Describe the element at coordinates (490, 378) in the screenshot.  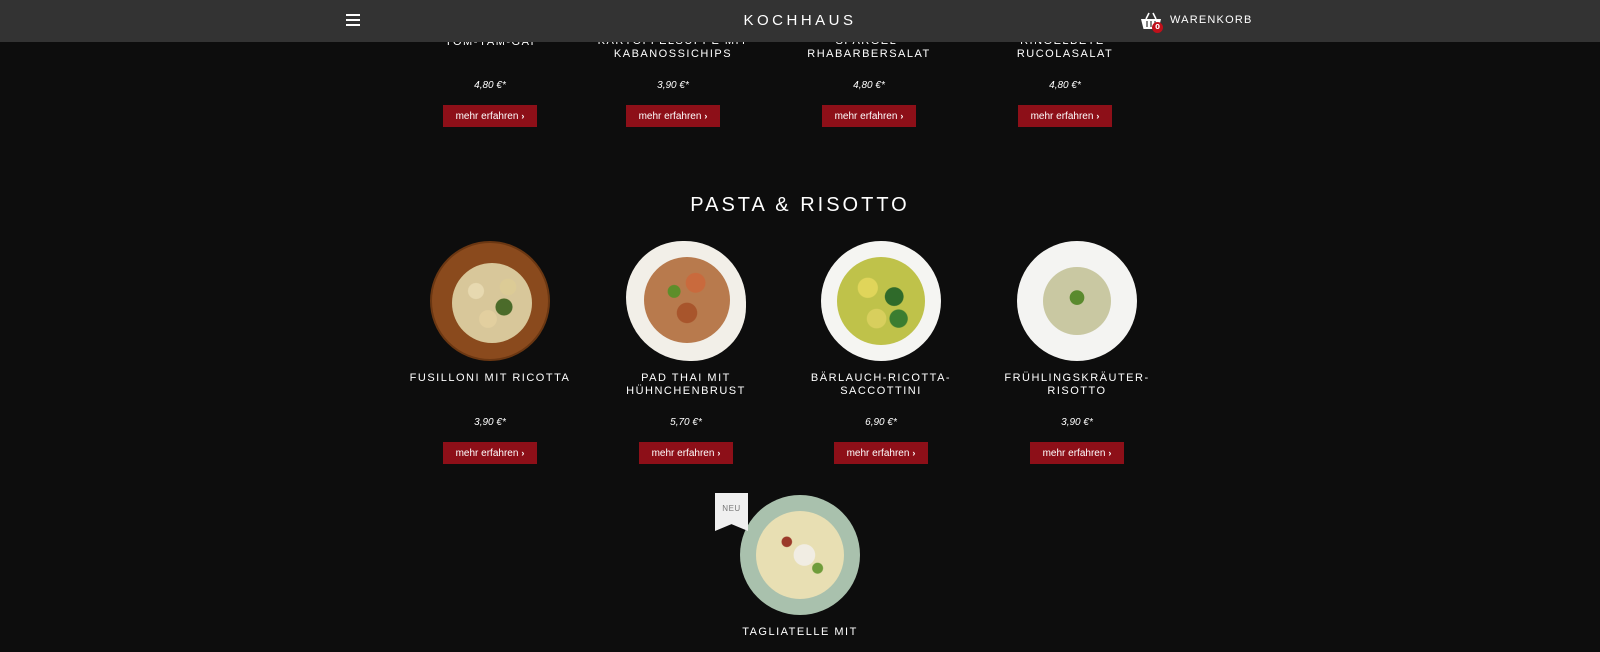
I see `product-name: FUSILLONI MIT RICOTTA` at that location.